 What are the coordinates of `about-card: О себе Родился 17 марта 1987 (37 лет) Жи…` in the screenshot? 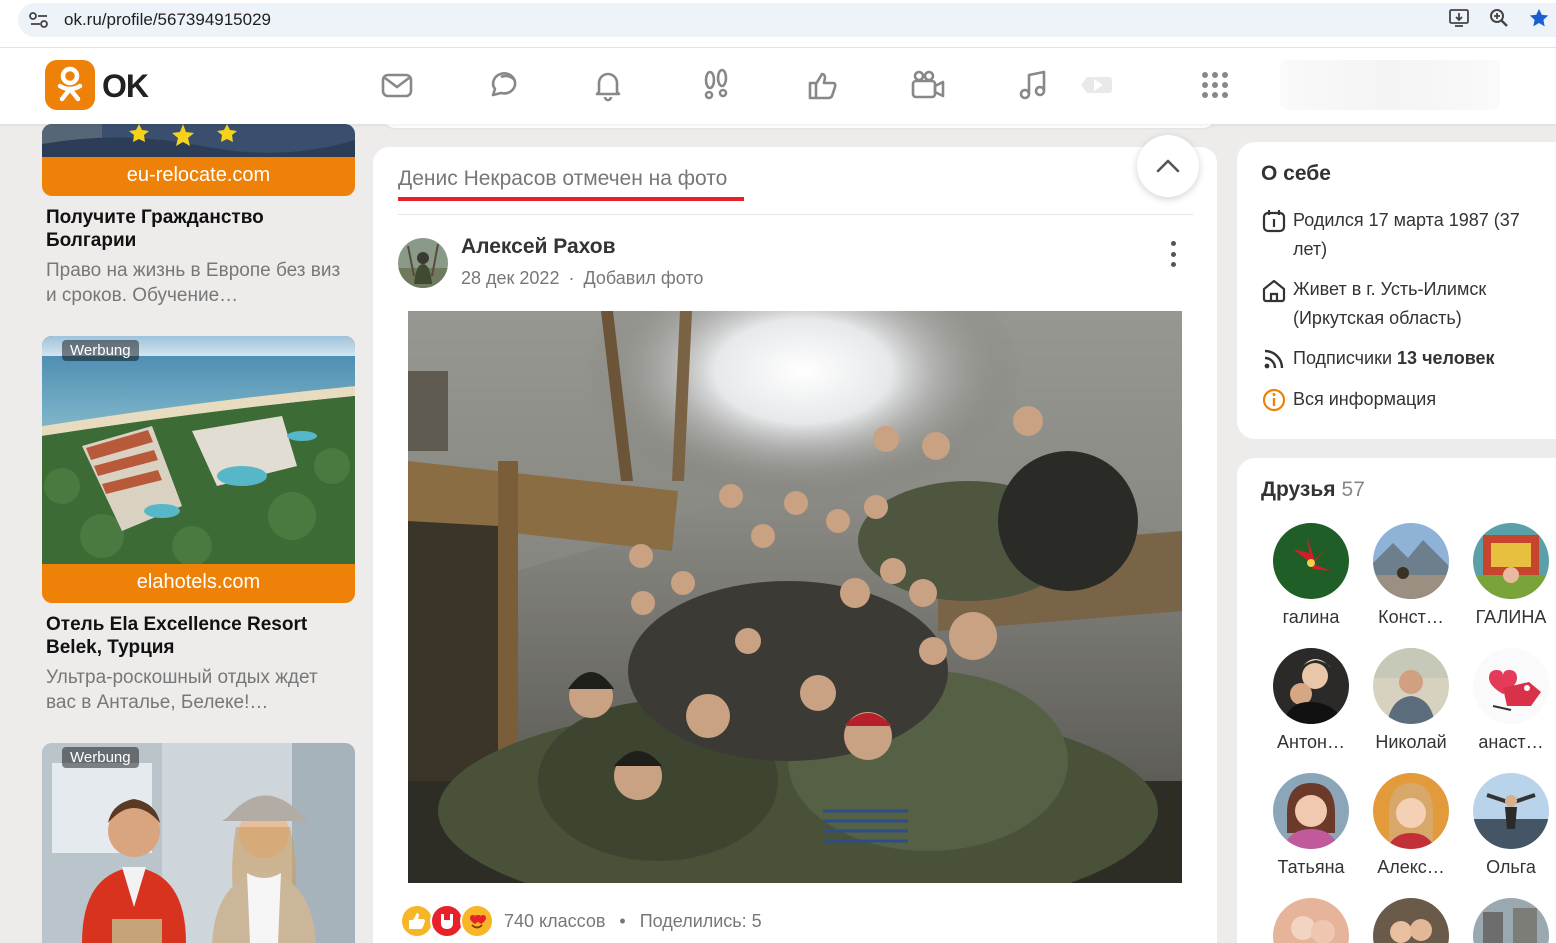 It's located at (1396, 290).